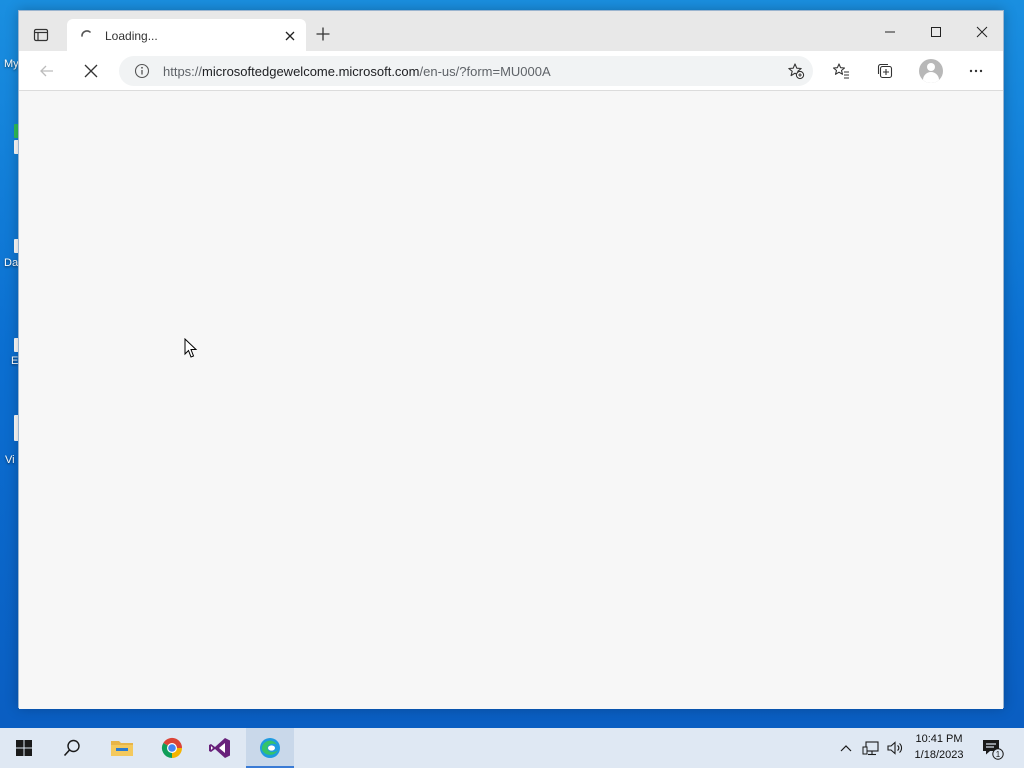  I want to click on taskbar-visual-studio, so click(220, 748).